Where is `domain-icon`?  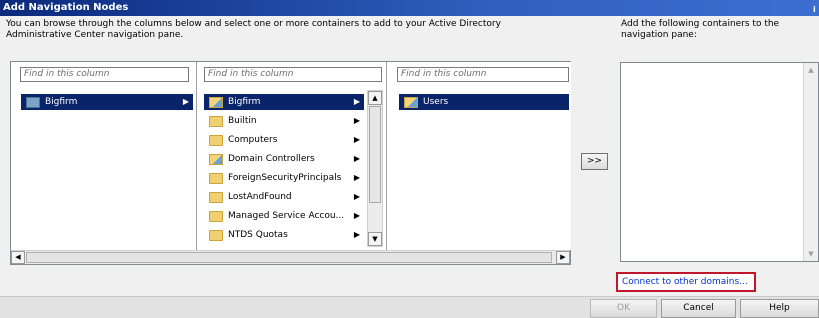 domain-icon is located at coordinates (33, 102).